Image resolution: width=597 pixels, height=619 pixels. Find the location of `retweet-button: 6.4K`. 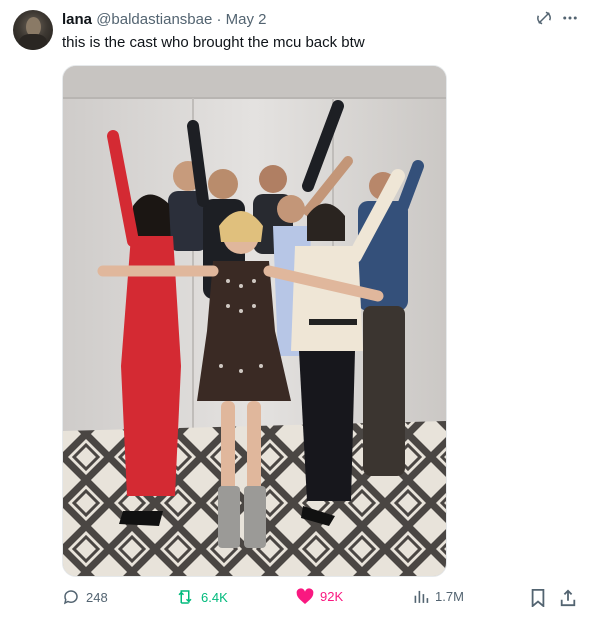

retweet-button: 6.4K is located at coordinates (201, 597).